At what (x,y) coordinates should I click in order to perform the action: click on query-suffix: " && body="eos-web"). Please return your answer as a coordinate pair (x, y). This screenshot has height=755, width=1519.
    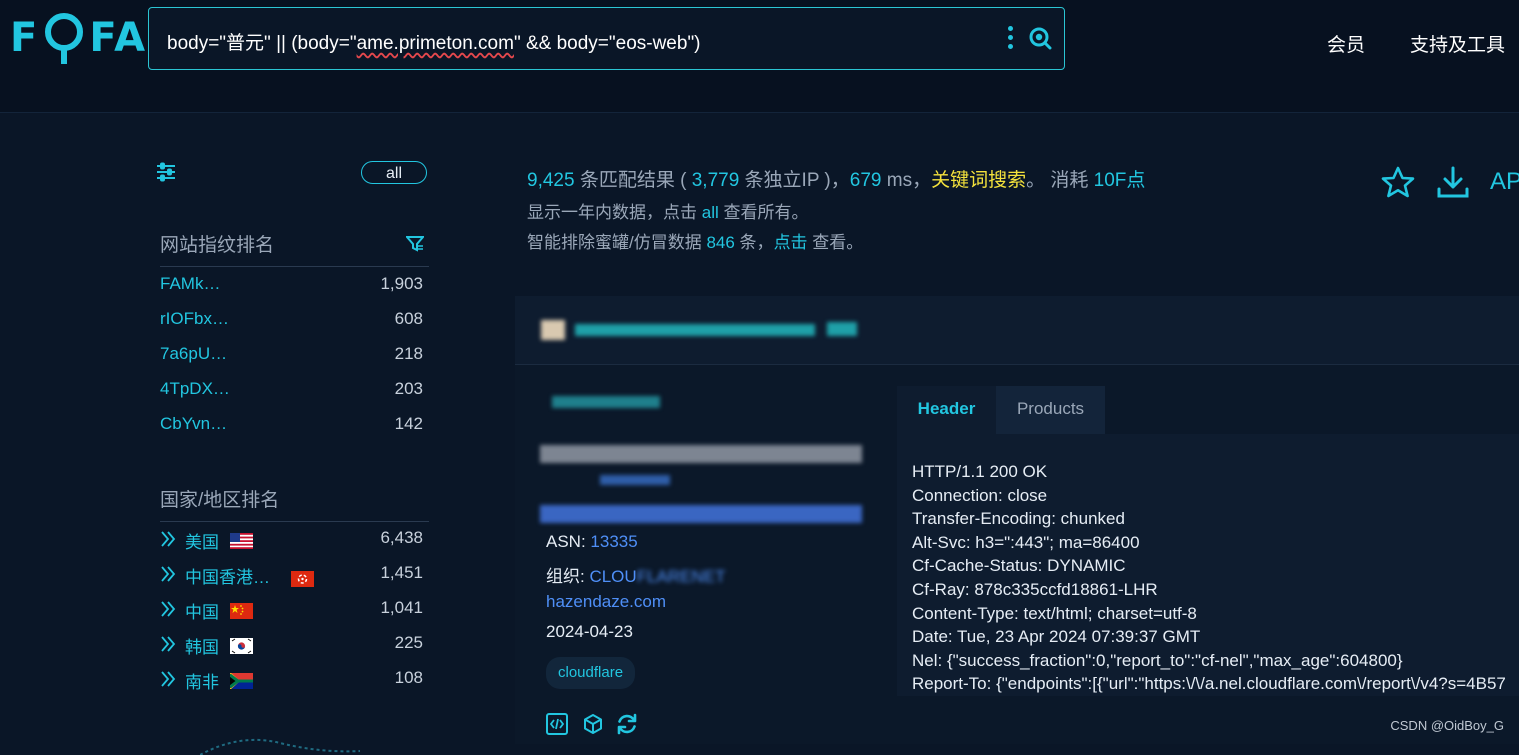
    Looking at the image, I should click on (607, 43).